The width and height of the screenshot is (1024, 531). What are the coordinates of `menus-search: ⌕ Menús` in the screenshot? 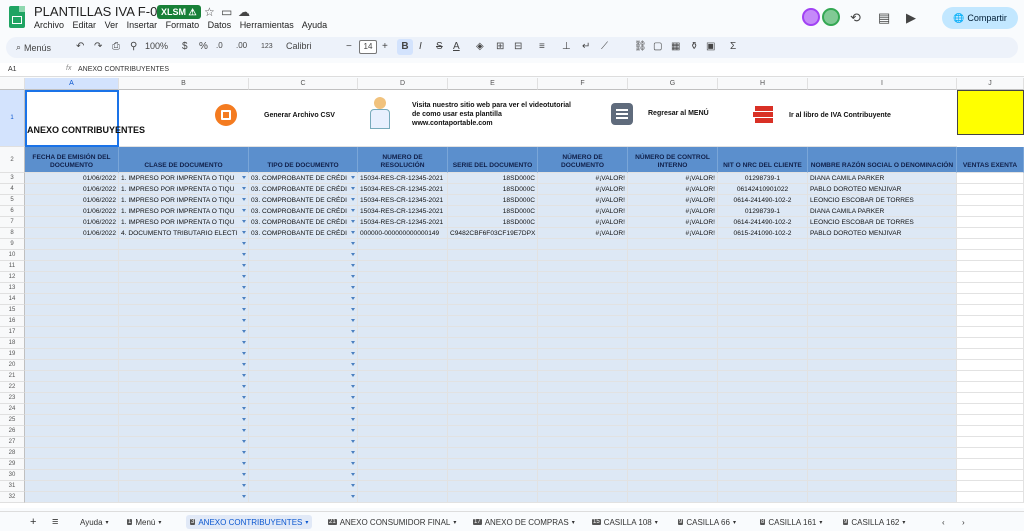 It's located at (41, 47).